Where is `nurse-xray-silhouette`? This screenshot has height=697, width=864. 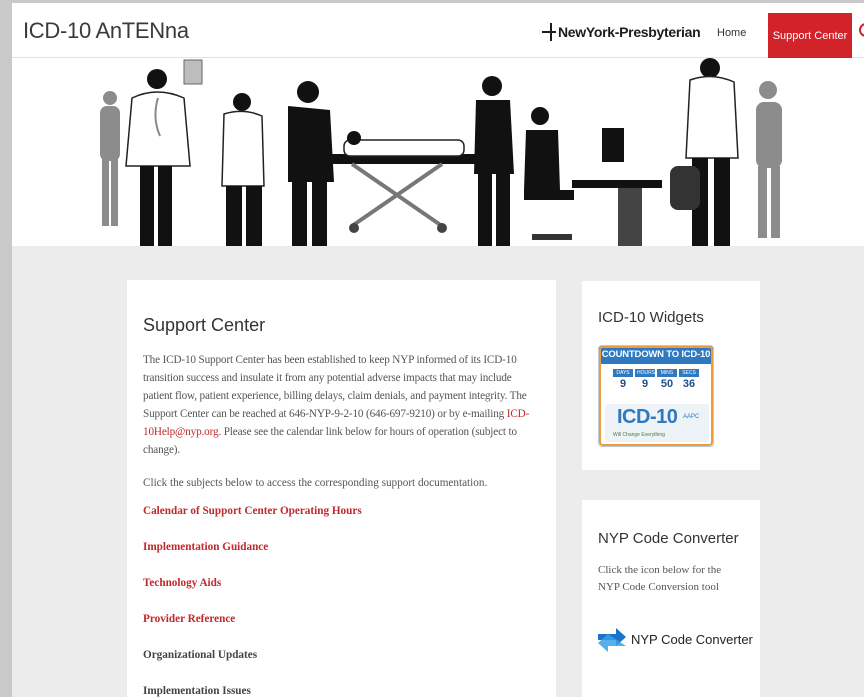 nurse-xray-silhouette is located at coordinates (224, 152).